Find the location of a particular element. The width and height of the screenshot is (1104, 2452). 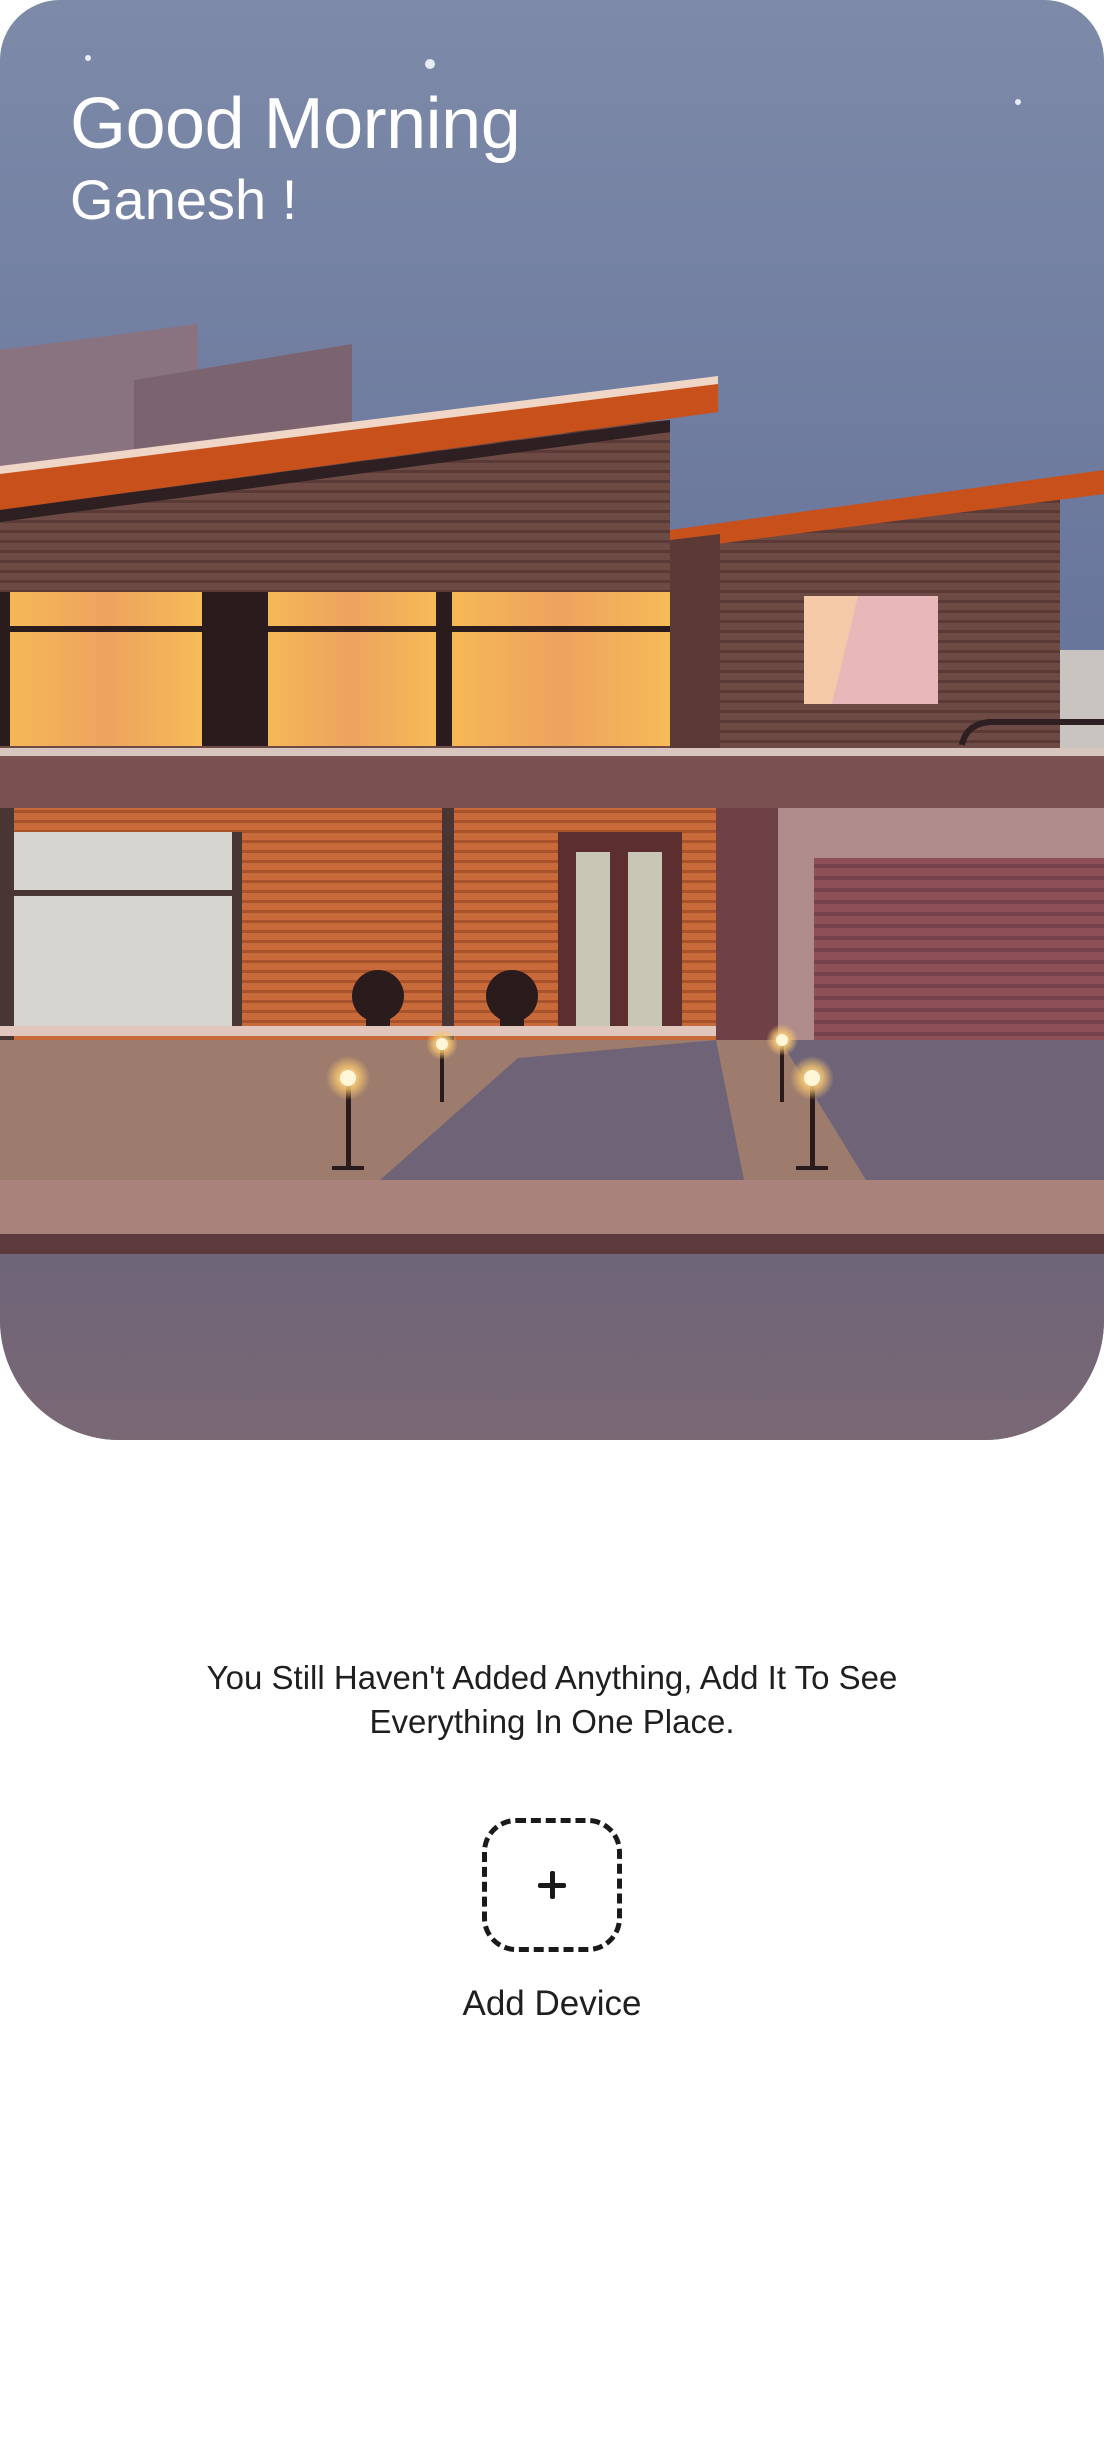

plus-icon is located at coordinates (552, 1885).